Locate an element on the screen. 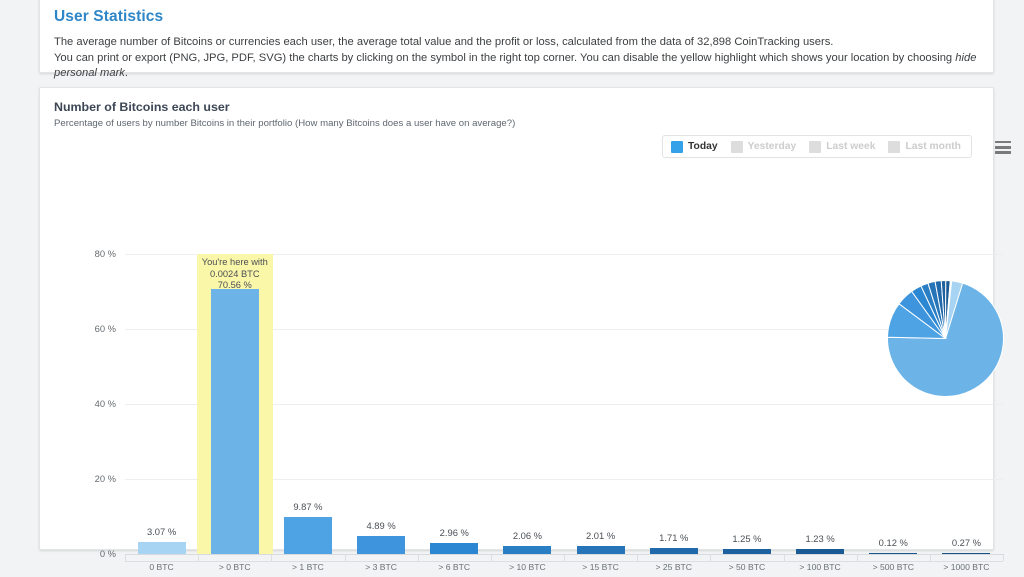 This screenshot has width=1024, height=577. bar--50-btc is located at coordinates (746, 551).